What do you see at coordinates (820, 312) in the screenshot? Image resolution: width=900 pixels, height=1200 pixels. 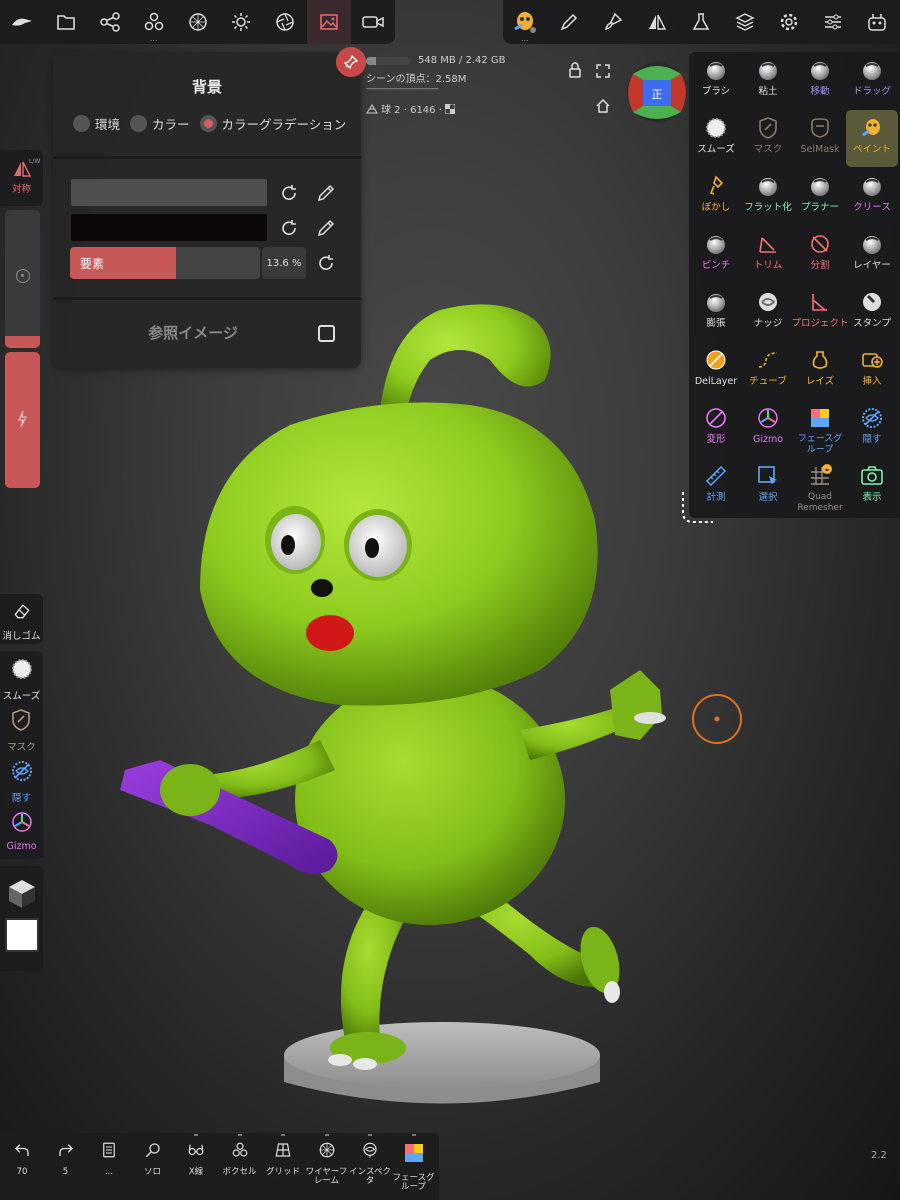 I see `tool-project: プロジェクト` at bounding box center [820, 312].